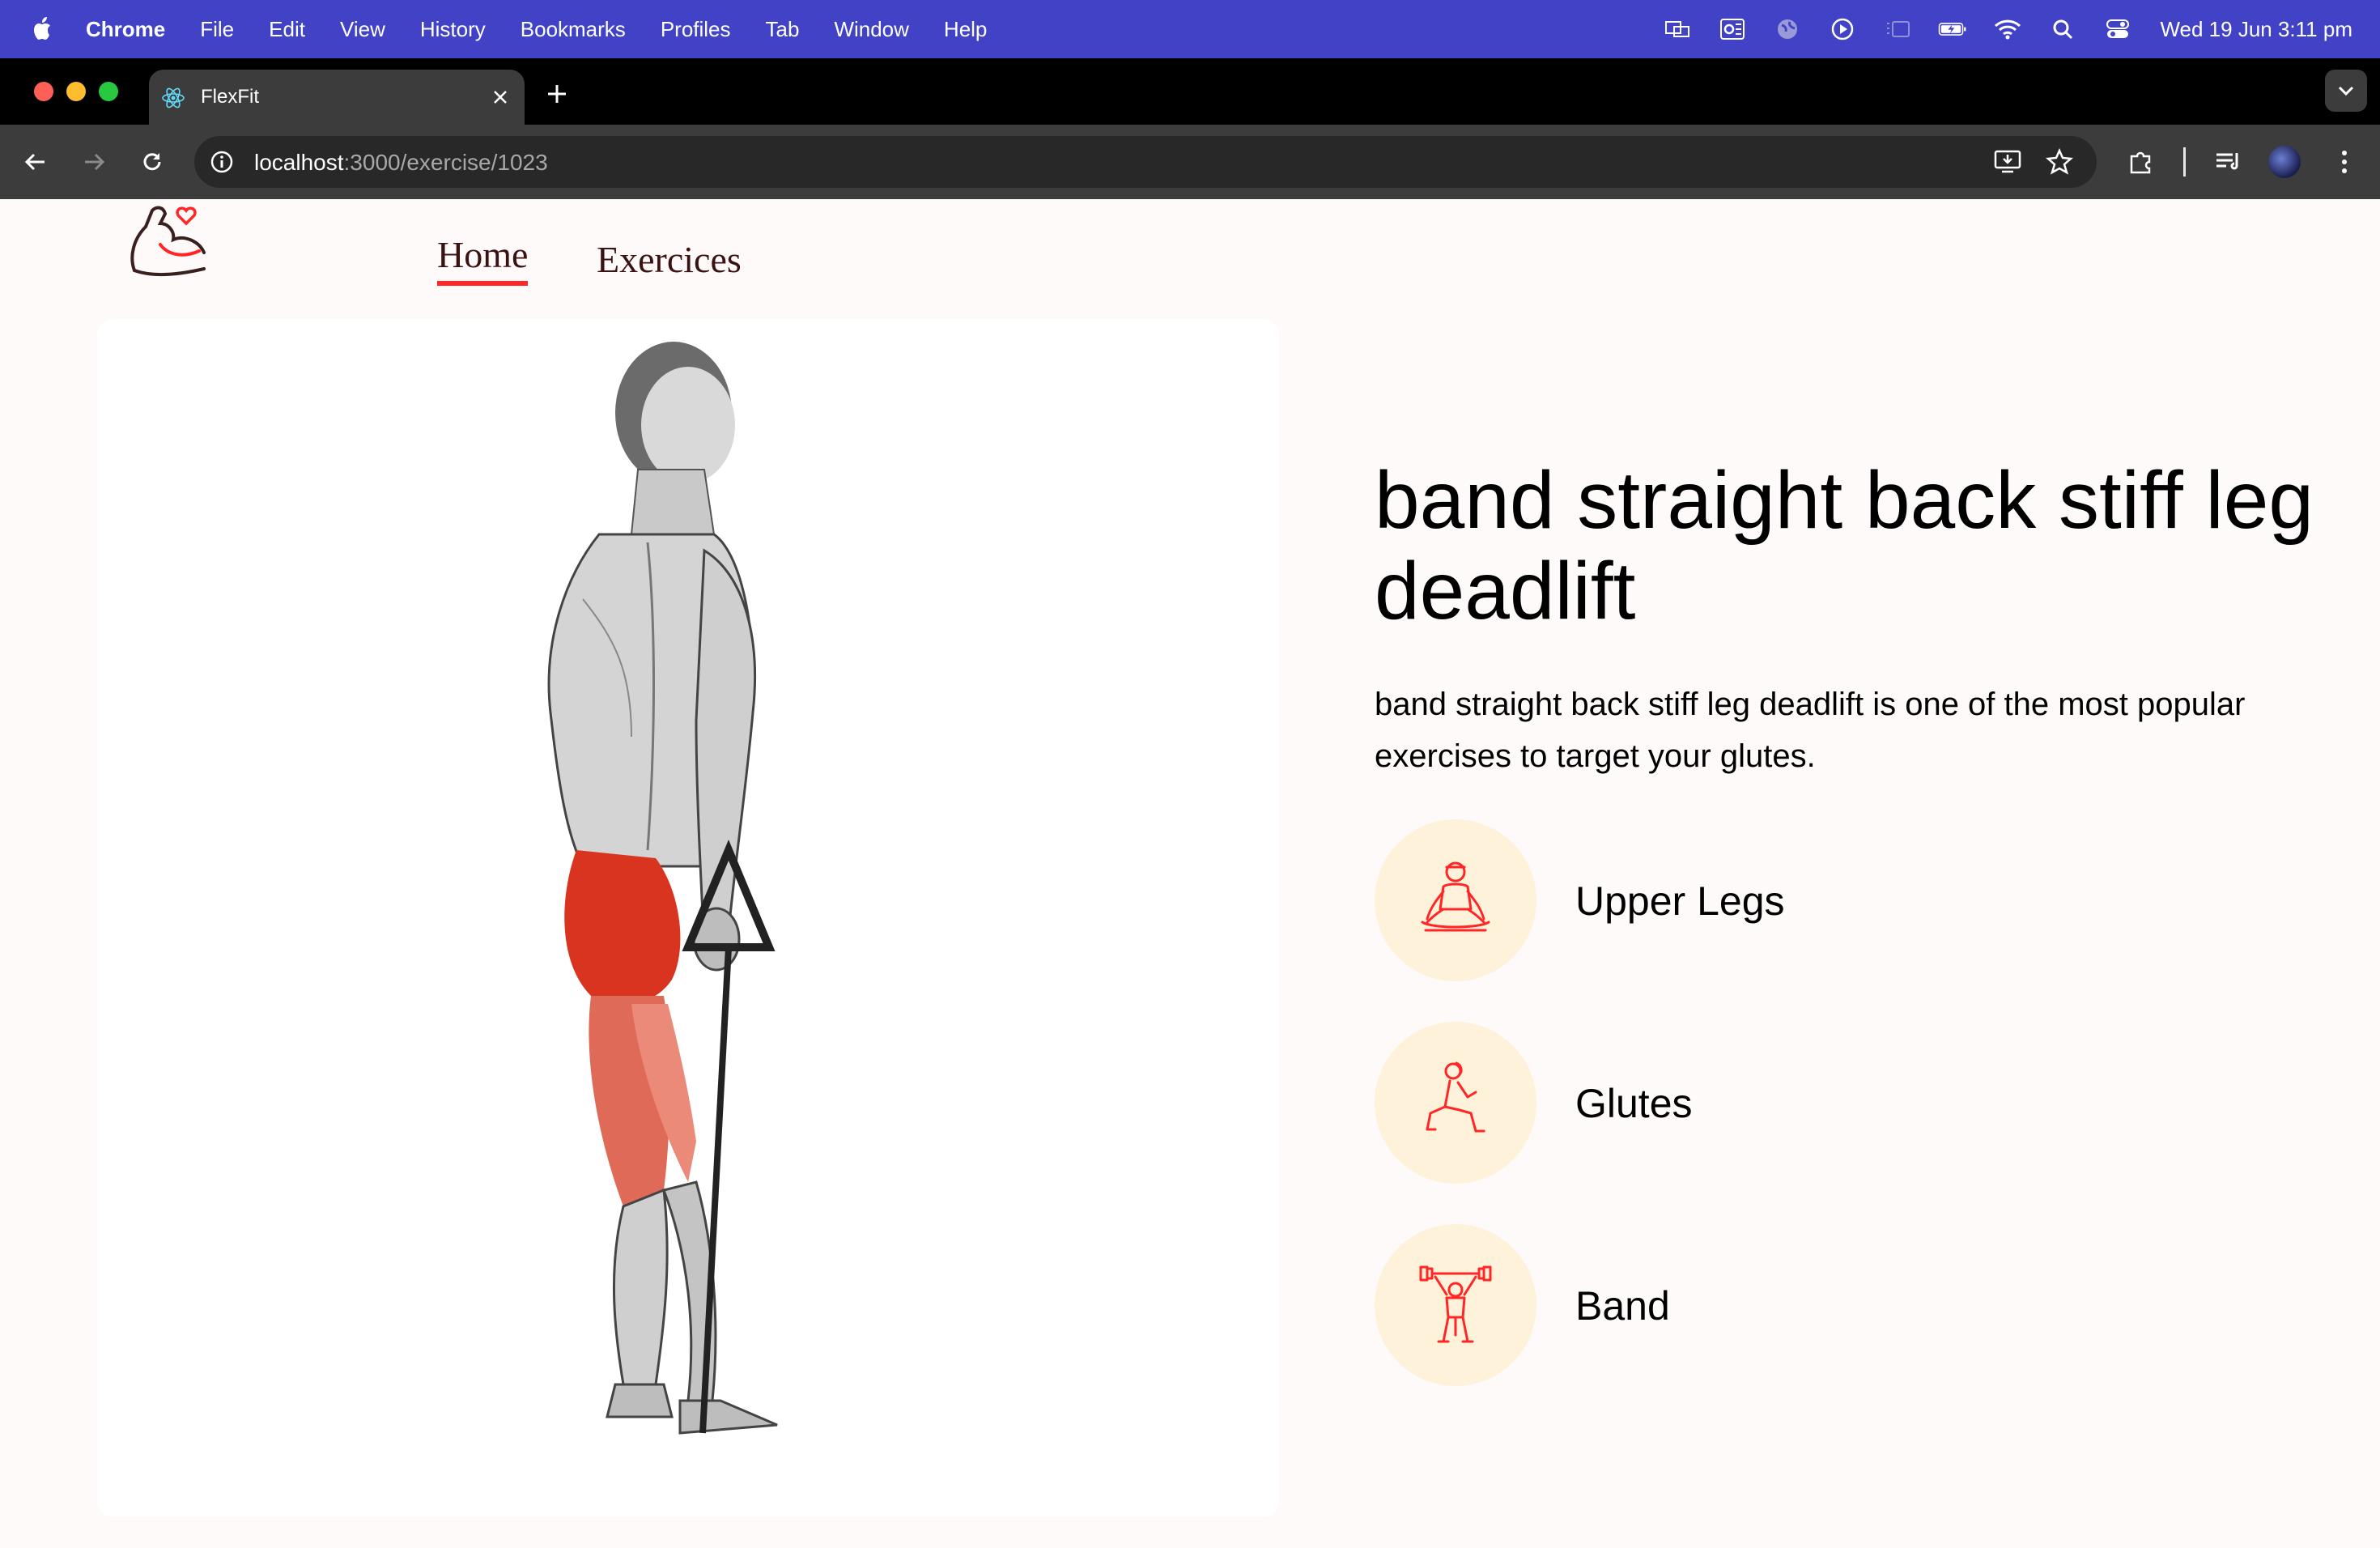  I want to click on tab-title: FlexFit, so click(230, 97).